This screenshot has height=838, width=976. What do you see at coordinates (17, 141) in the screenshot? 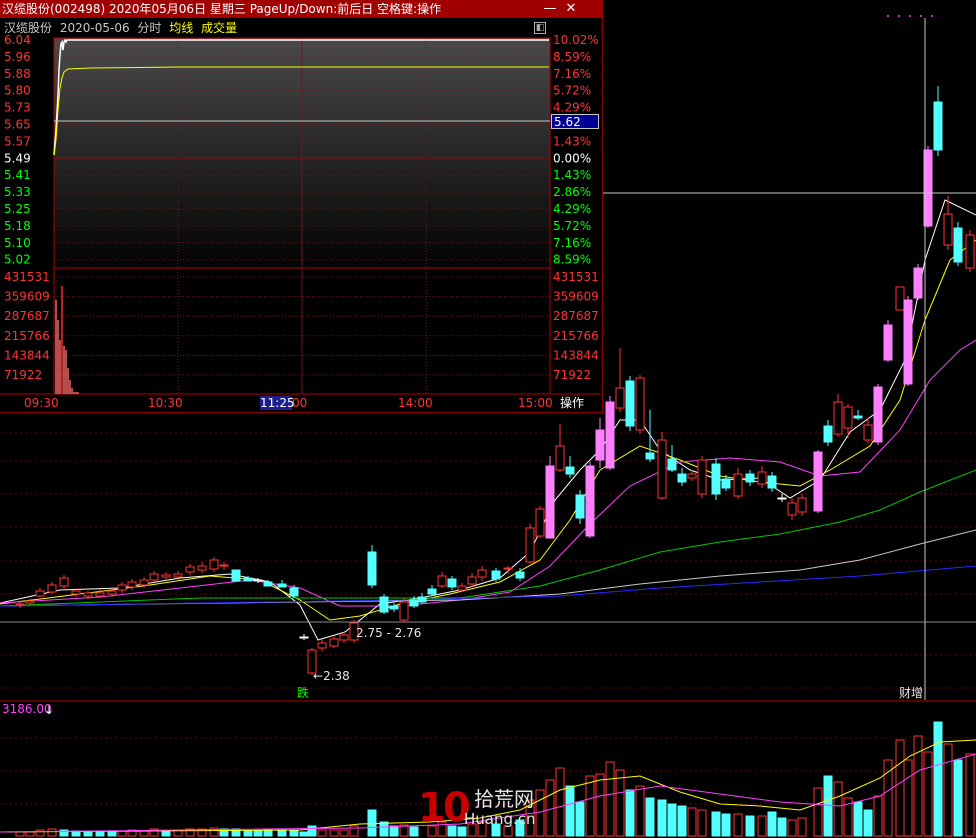
I see `price-axis-label: 5.57` at bounding box center [17, 141].